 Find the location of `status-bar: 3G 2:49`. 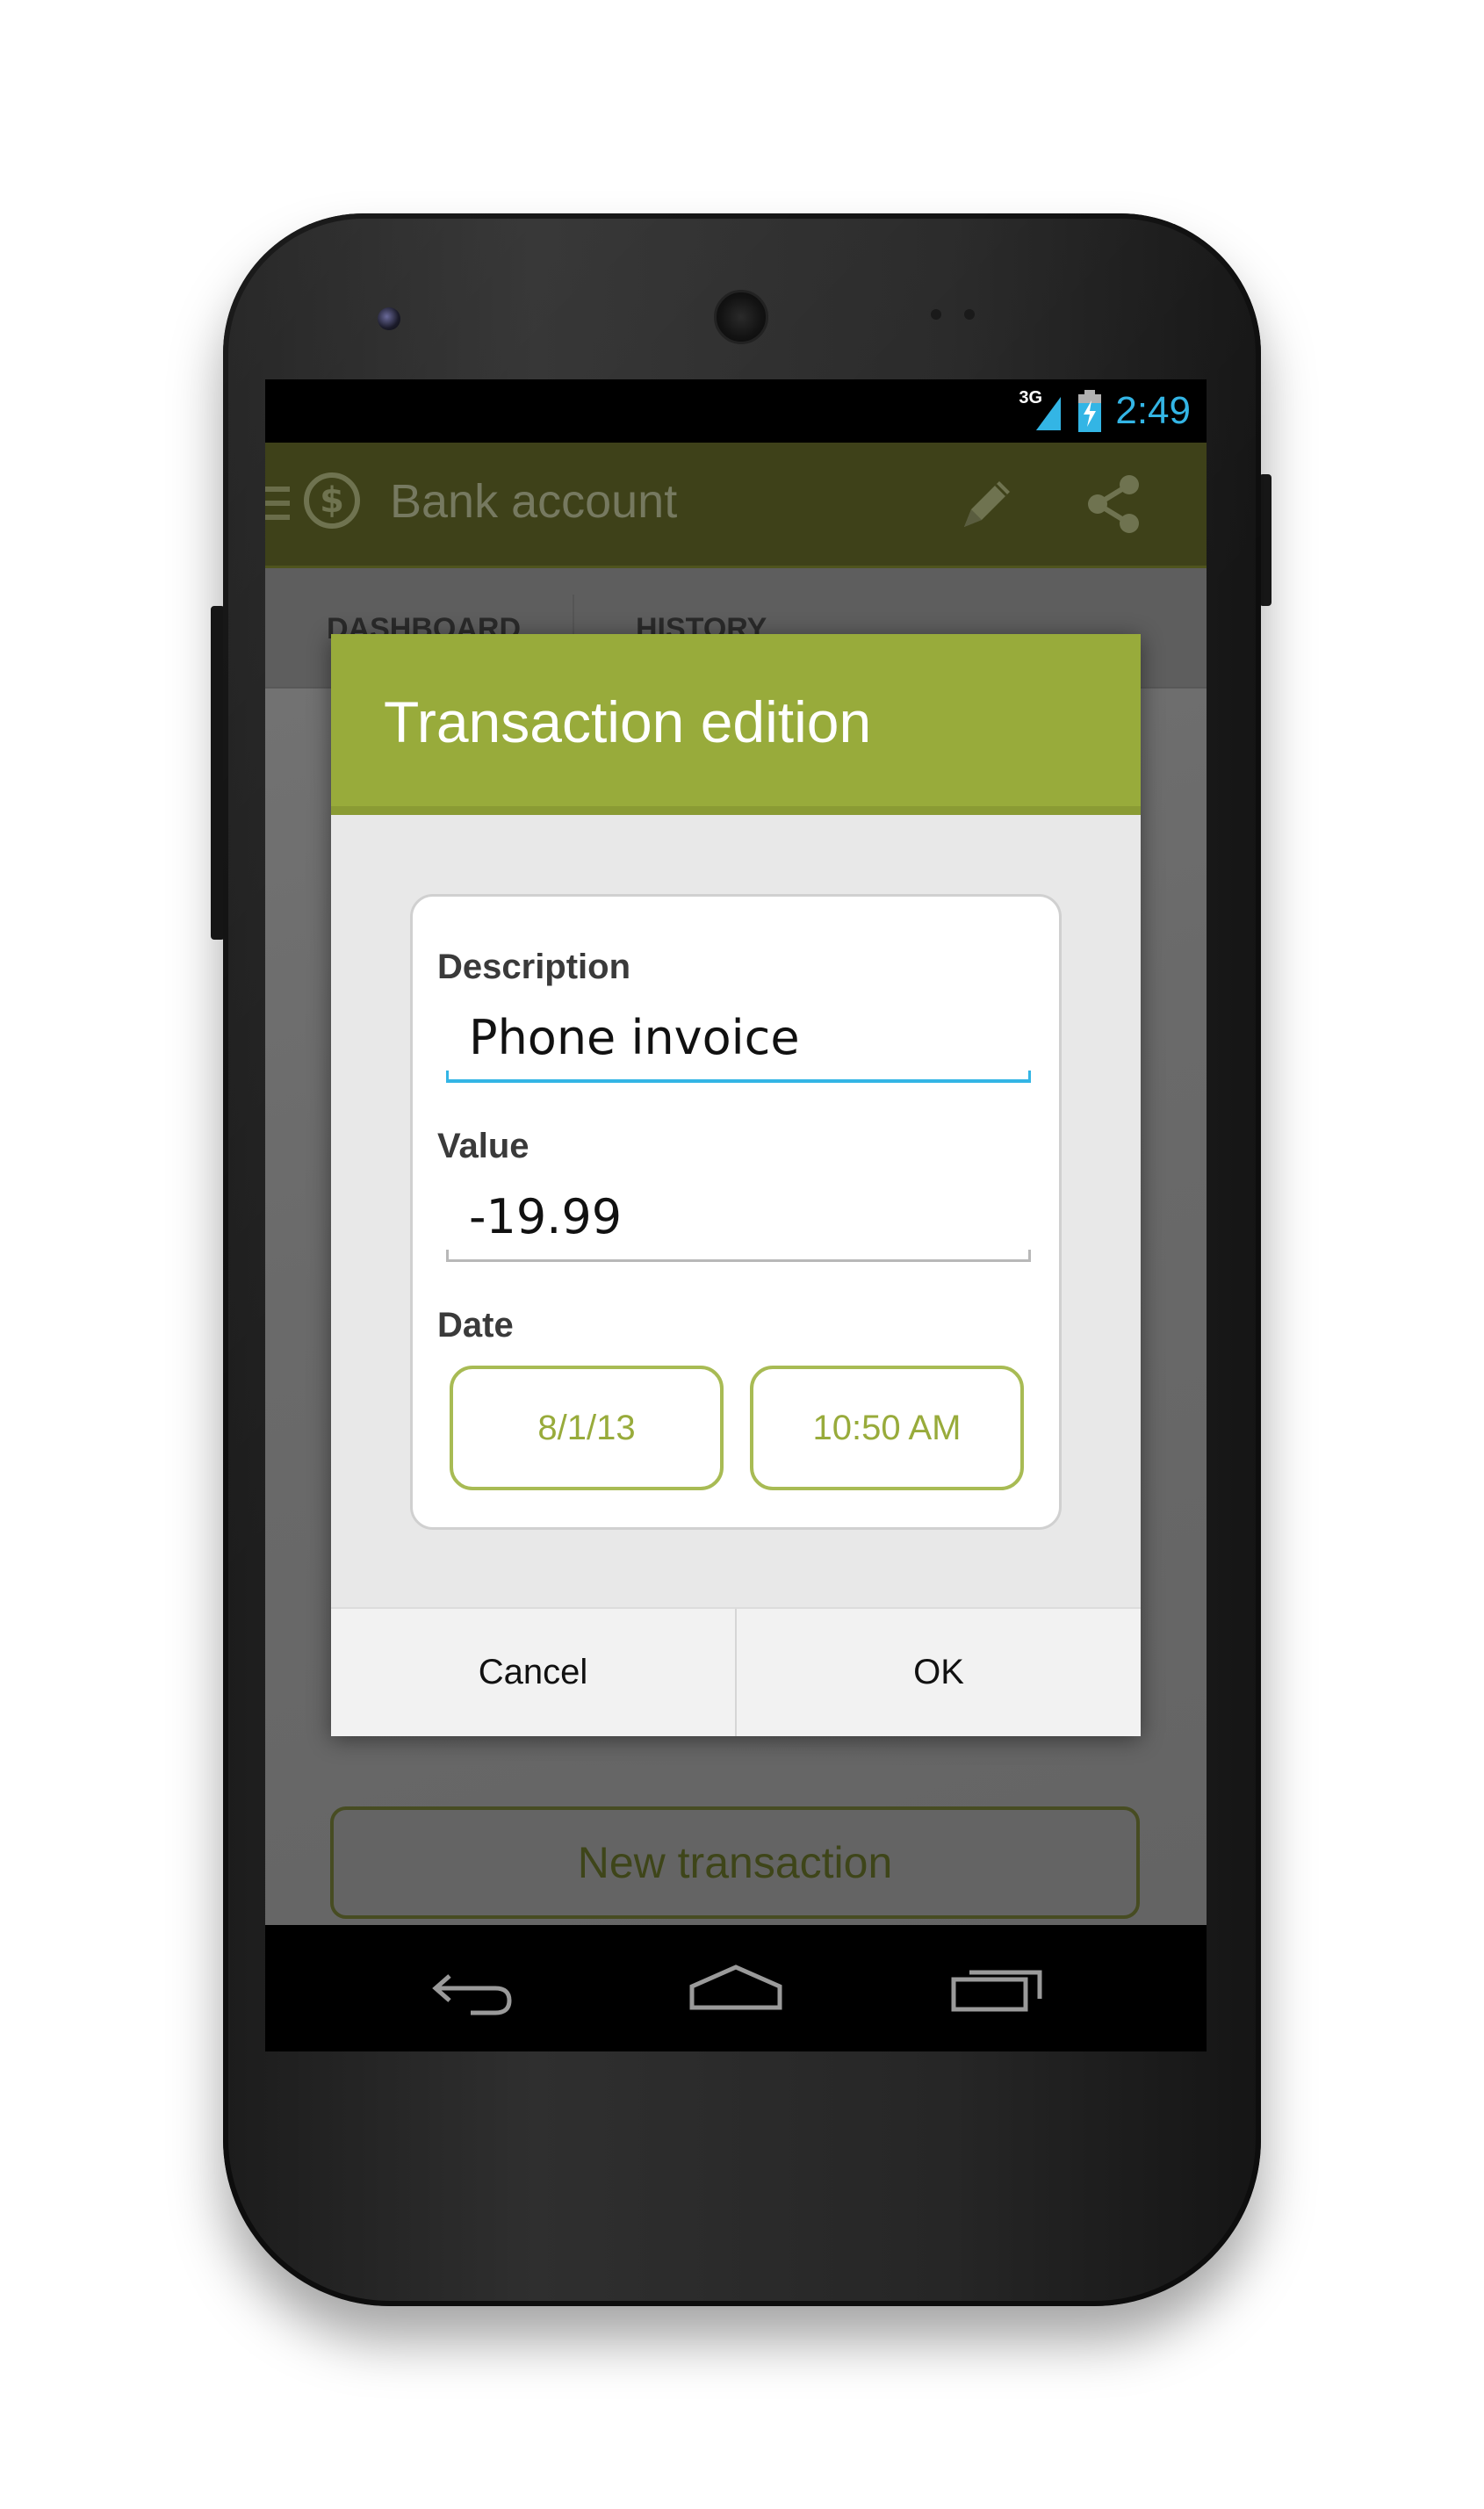

status-bar: 3G 2:49 is located at coordinates (736, 411).